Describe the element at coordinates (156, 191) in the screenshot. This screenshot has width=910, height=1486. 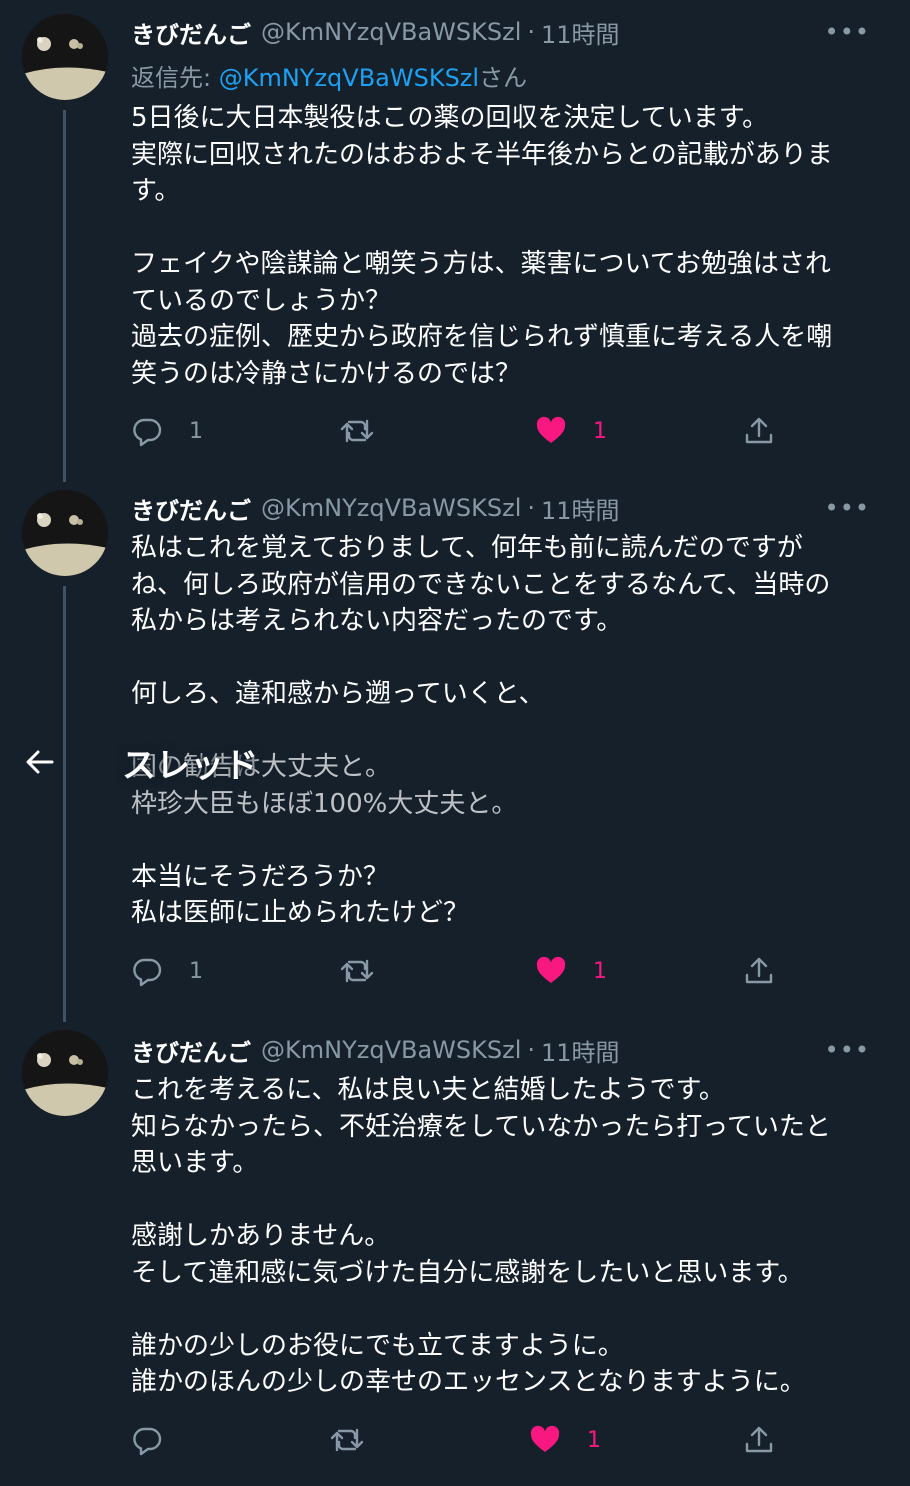
I see `tweet-line: す。` at that location.